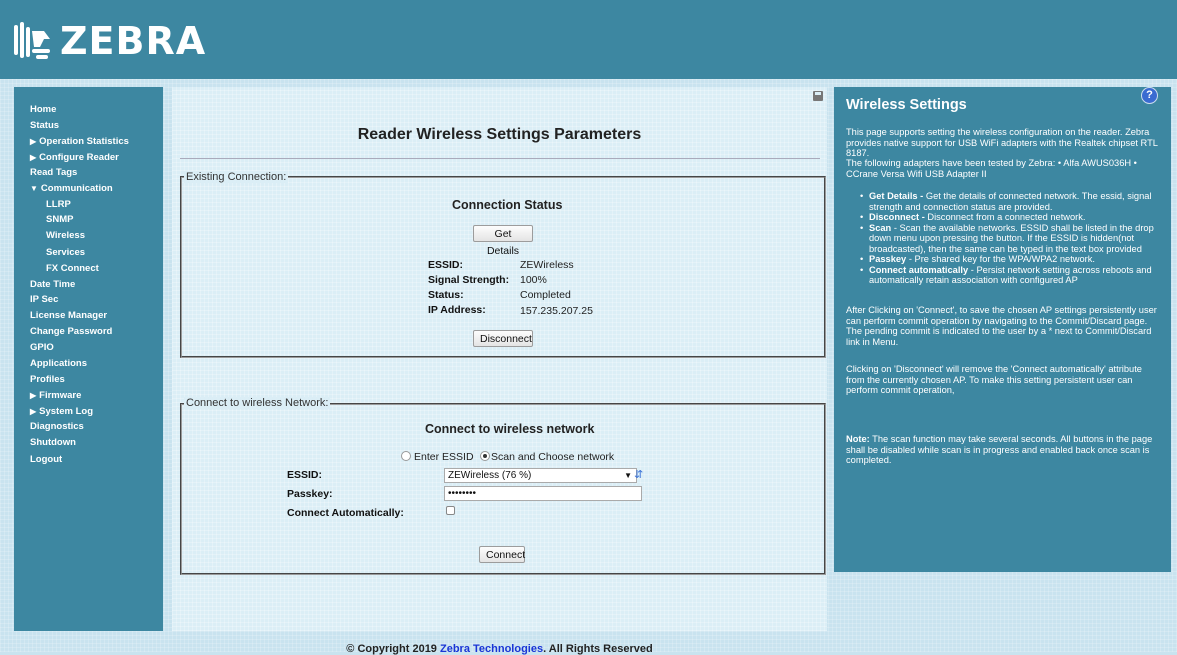  I want to click on essid-label: ESSID:, so click(446, 265).